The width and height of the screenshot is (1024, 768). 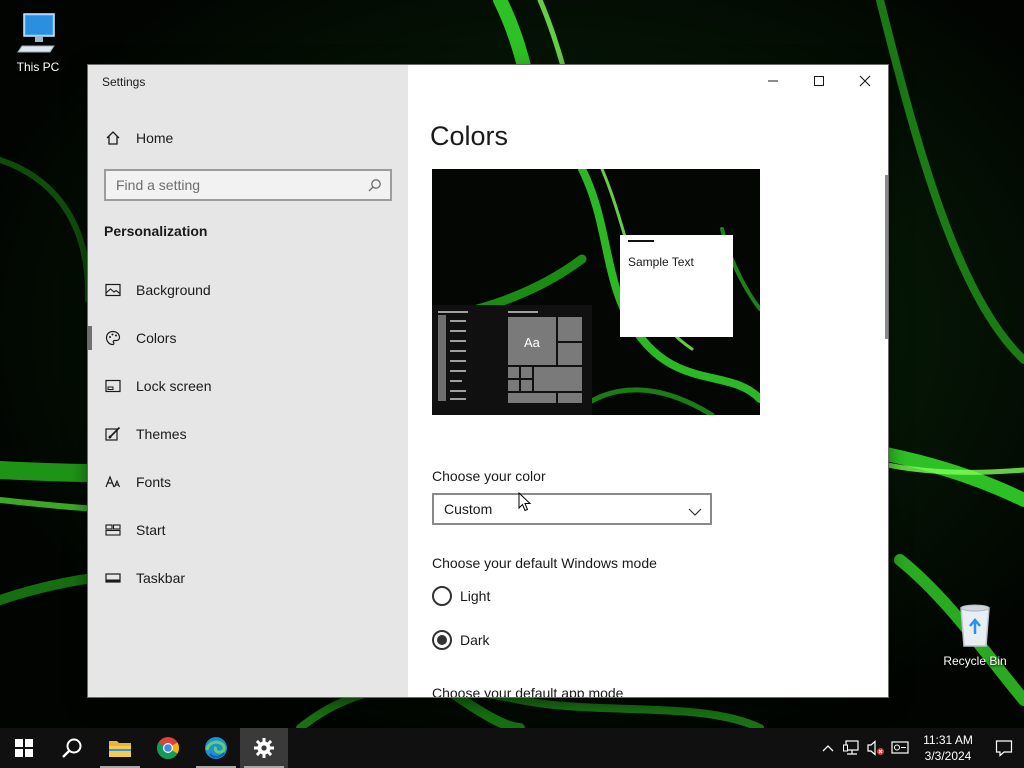 I want to click on volume-button, so click(x=876, y=748).